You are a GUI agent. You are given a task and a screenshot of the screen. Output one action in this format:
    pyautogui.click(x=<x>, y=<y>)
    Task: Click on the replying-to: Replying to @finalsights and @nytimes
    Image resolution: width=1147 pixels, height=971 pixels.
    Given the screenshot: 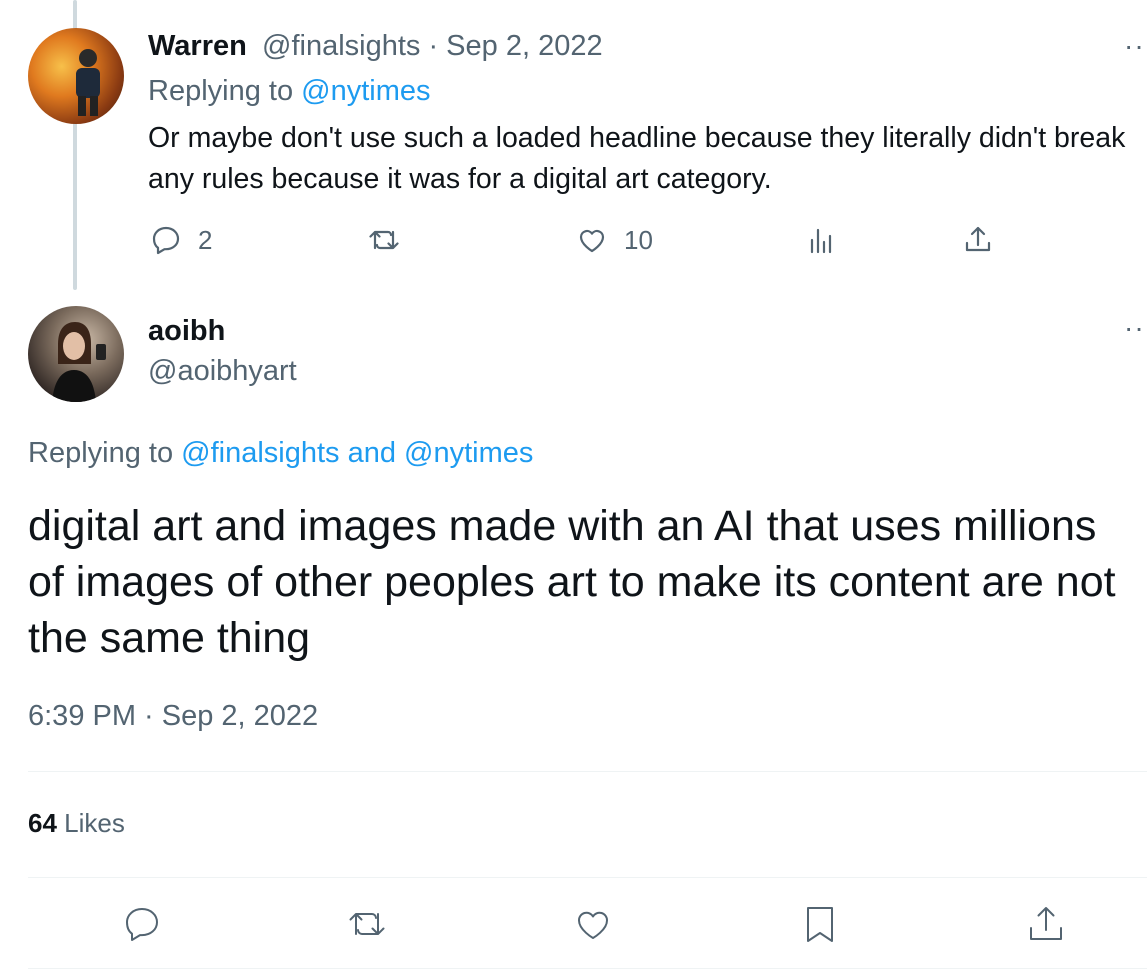 What is the action you would take?
    pyautogui.click(x=280, y=453)
    